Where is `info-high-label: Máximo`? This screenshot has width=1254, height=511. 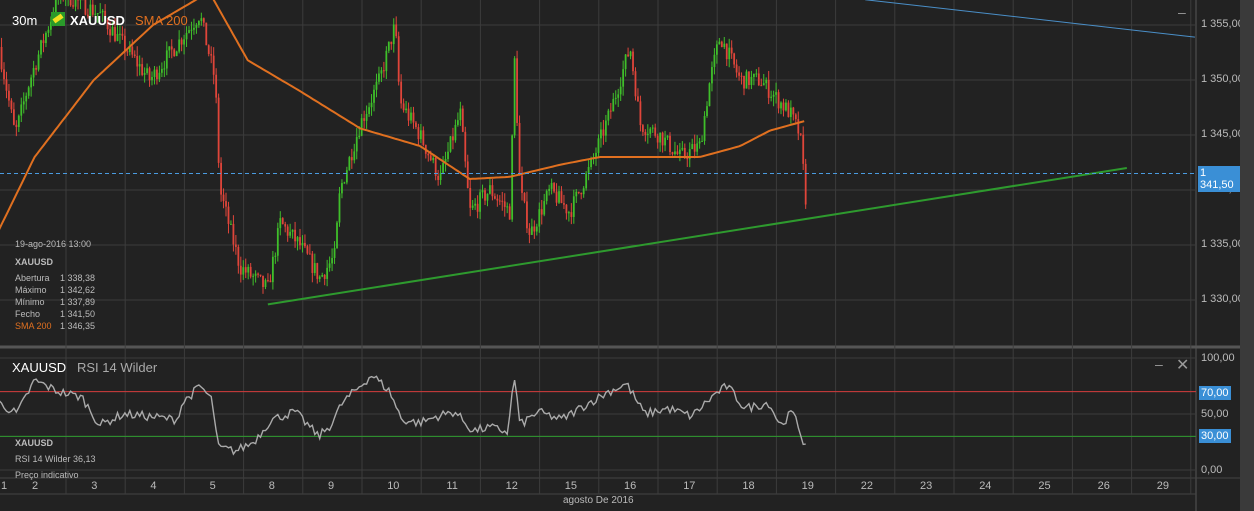 info-high-label: Máximo is located at coordinates (31, 290).